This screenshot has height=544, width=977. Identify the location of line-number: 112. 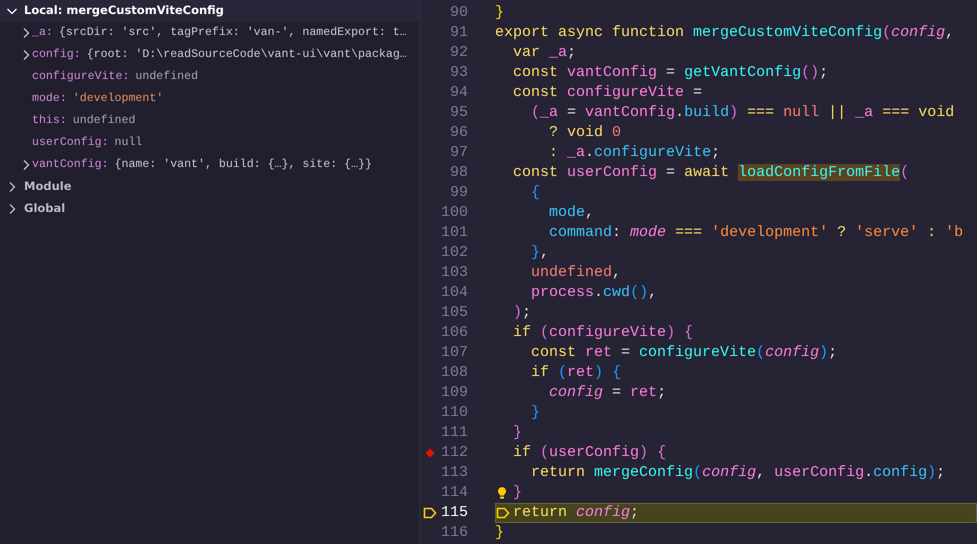
(454, 453).